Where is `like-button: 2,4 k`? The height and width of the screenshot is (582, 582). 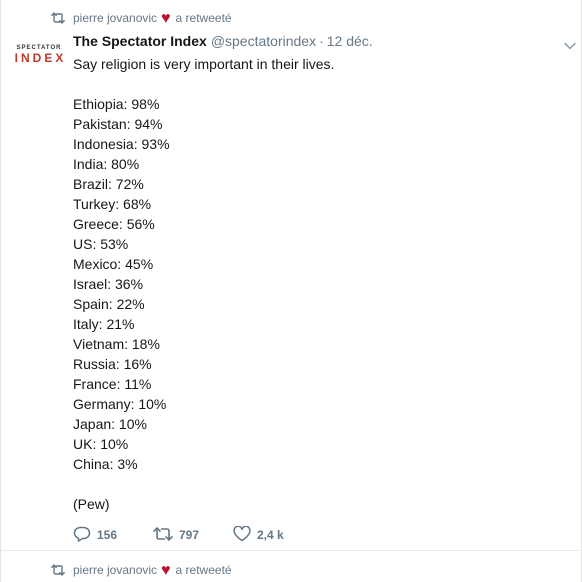
like-button: 2,4 k is located at coordinates (273, 535).